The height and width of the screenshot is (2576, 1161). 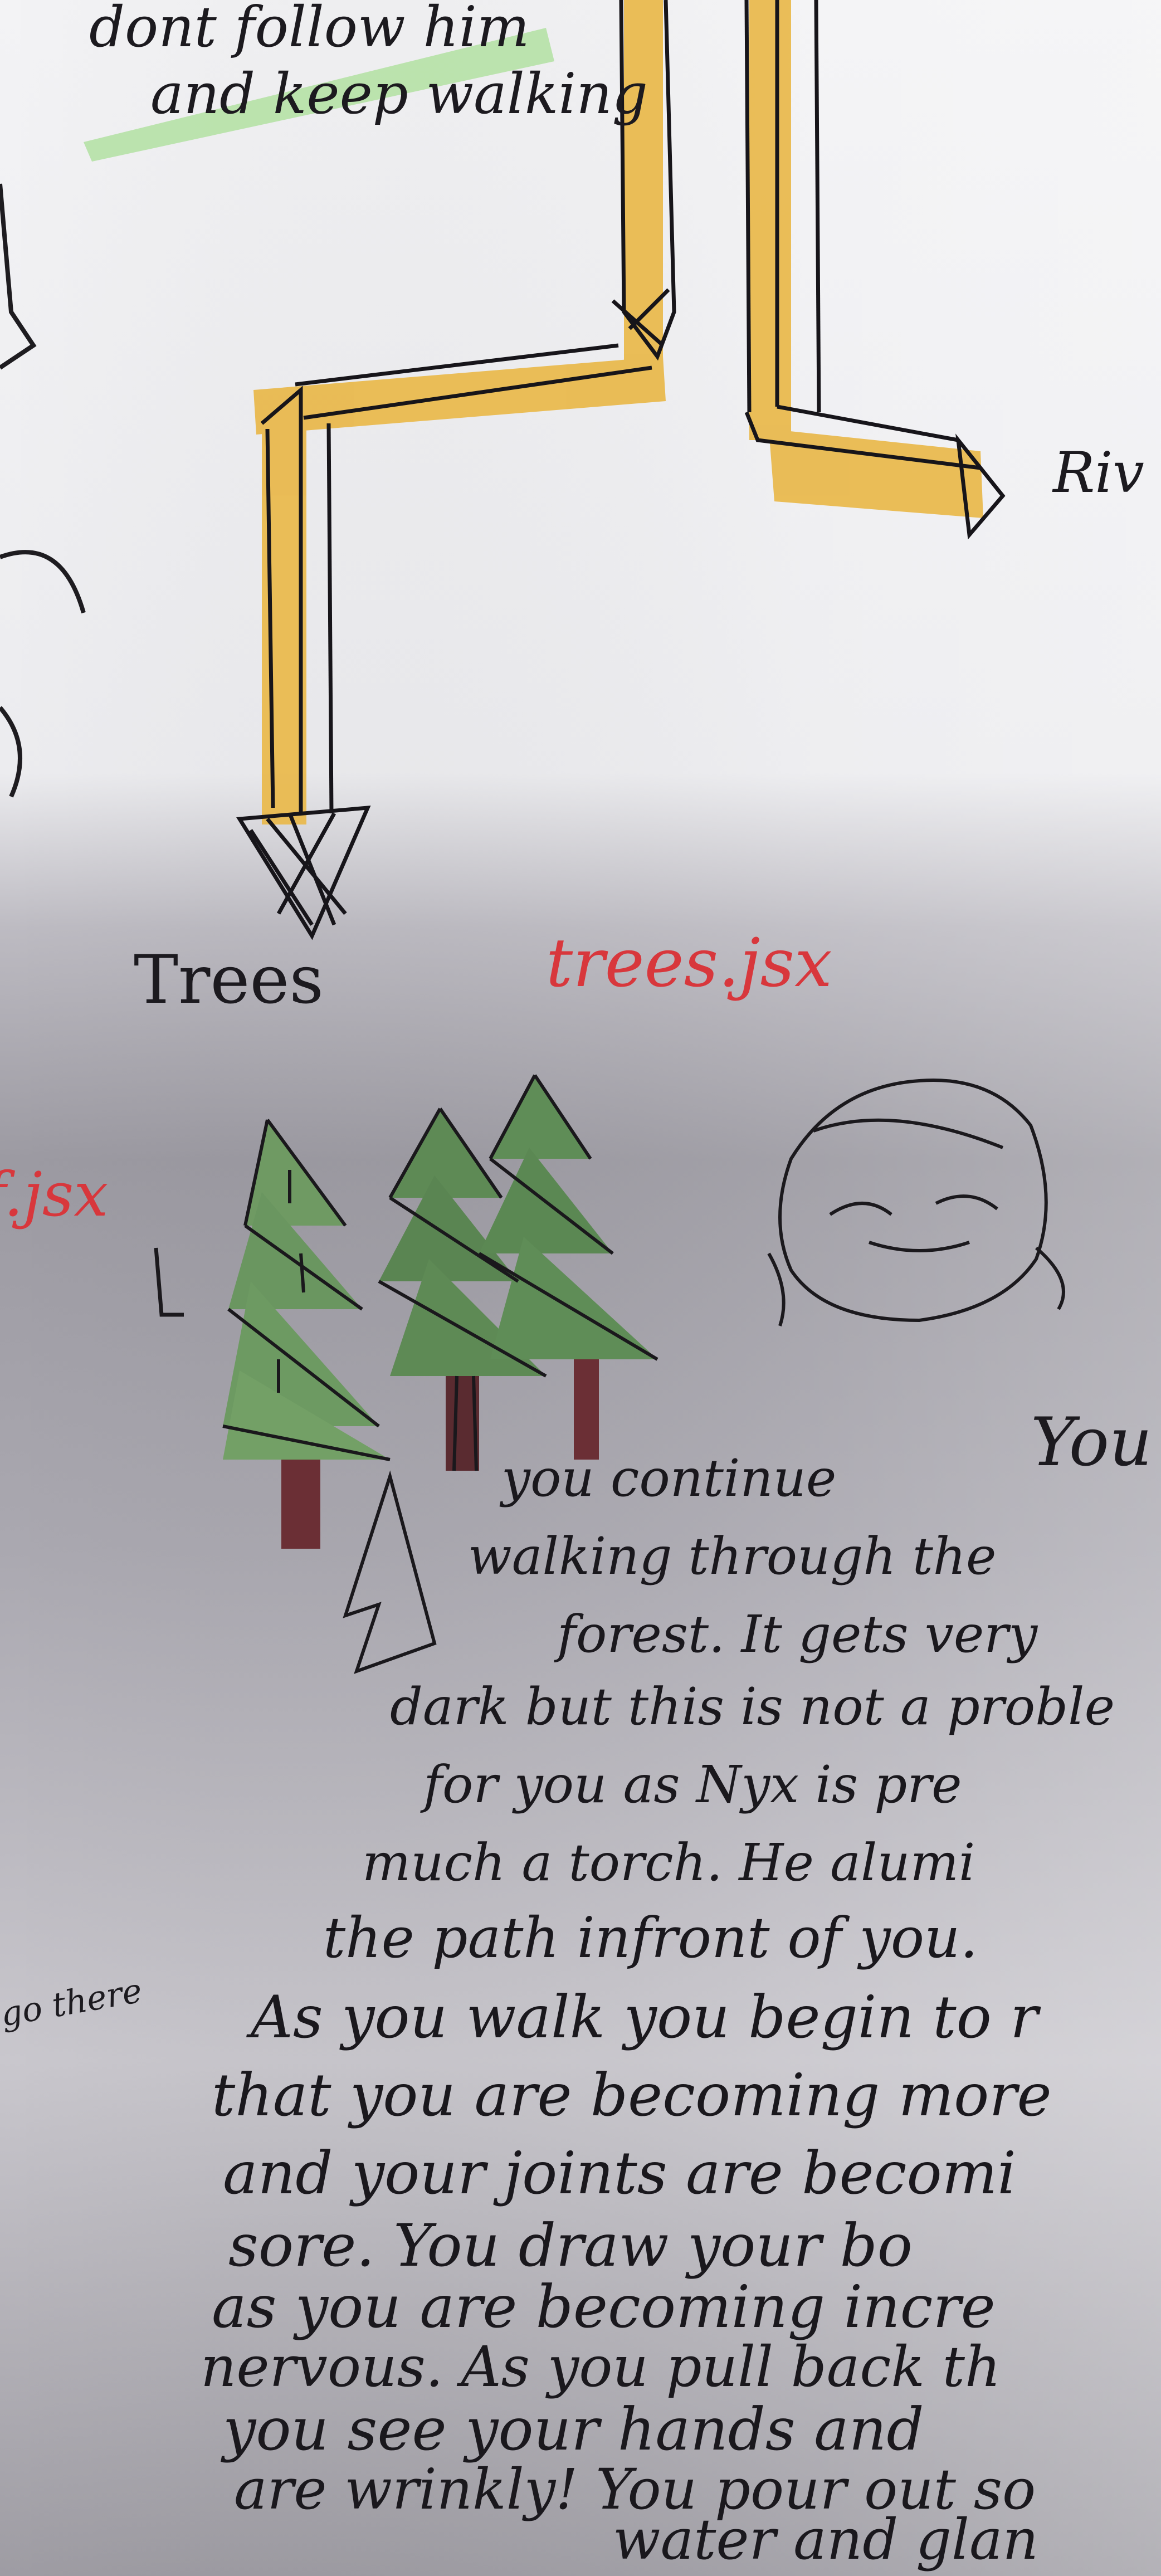 What do you see at coordinates (229, 980) in the screenshot?
I see `trees-label: Trees` at bounding box center [229, 980].